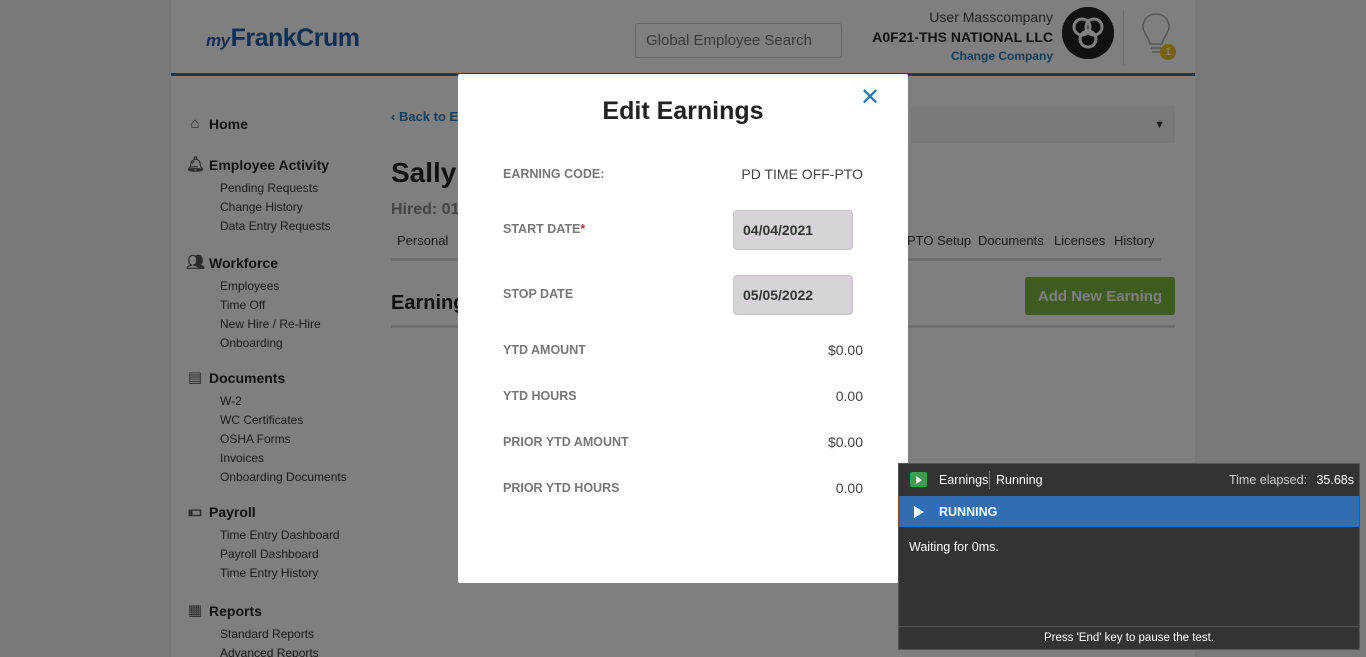 The image size is (1366, 657). I want to click on runner-state-label: RUNNING, so click(968, 512).